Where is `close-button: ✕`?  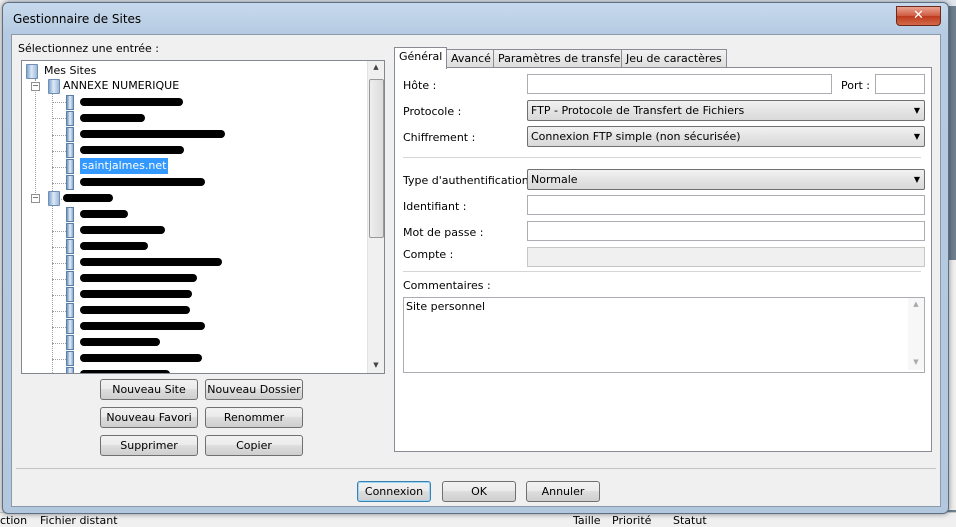
close-button: ✕ is located at coordinates (918, 16).